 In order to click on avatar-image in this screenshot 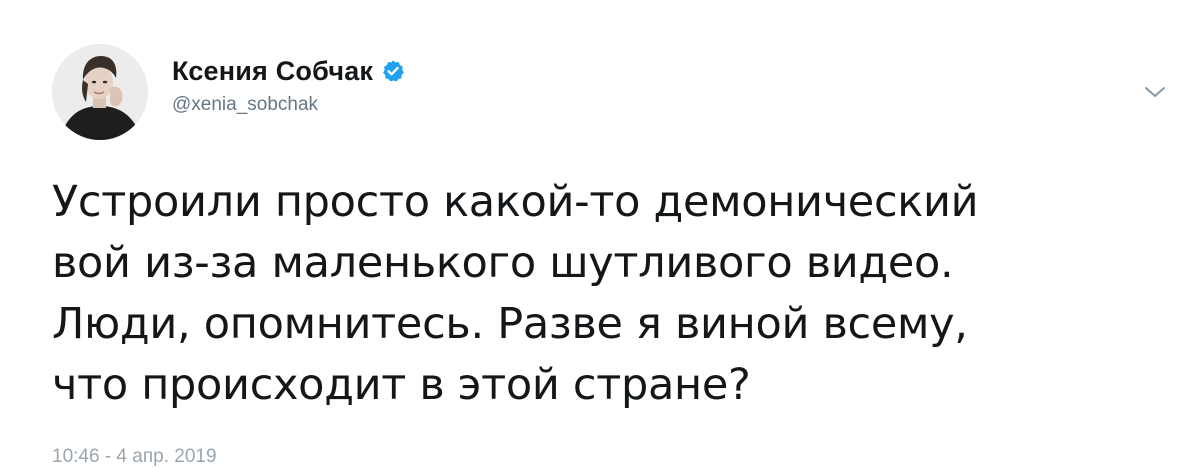, I will do `click(100, 92)`.